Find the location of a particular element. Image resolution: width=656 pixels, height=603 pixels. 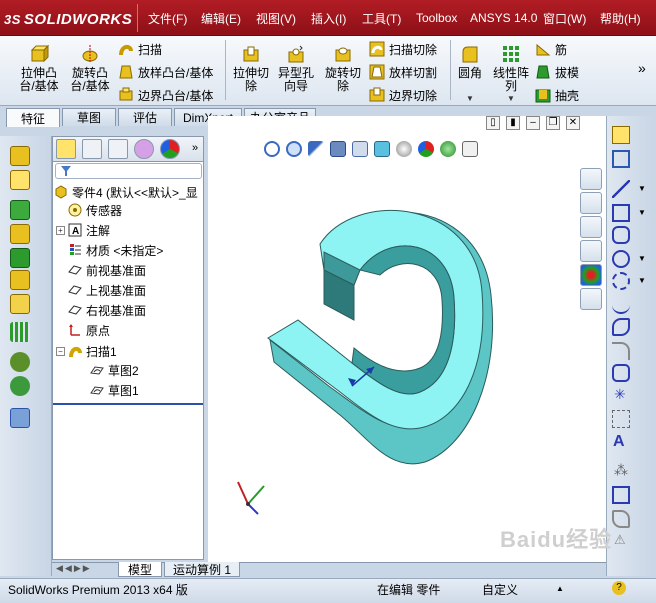

convert-entities-icon is located at coordinates (621, 495).